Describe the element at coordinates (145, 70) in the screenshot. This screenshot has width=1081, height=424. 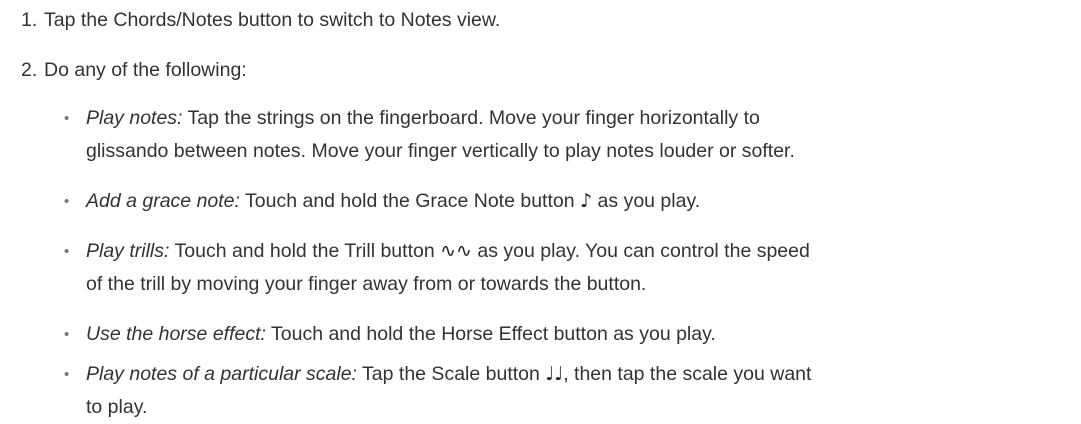
I see `step-text: Do any of the following:` at that location.